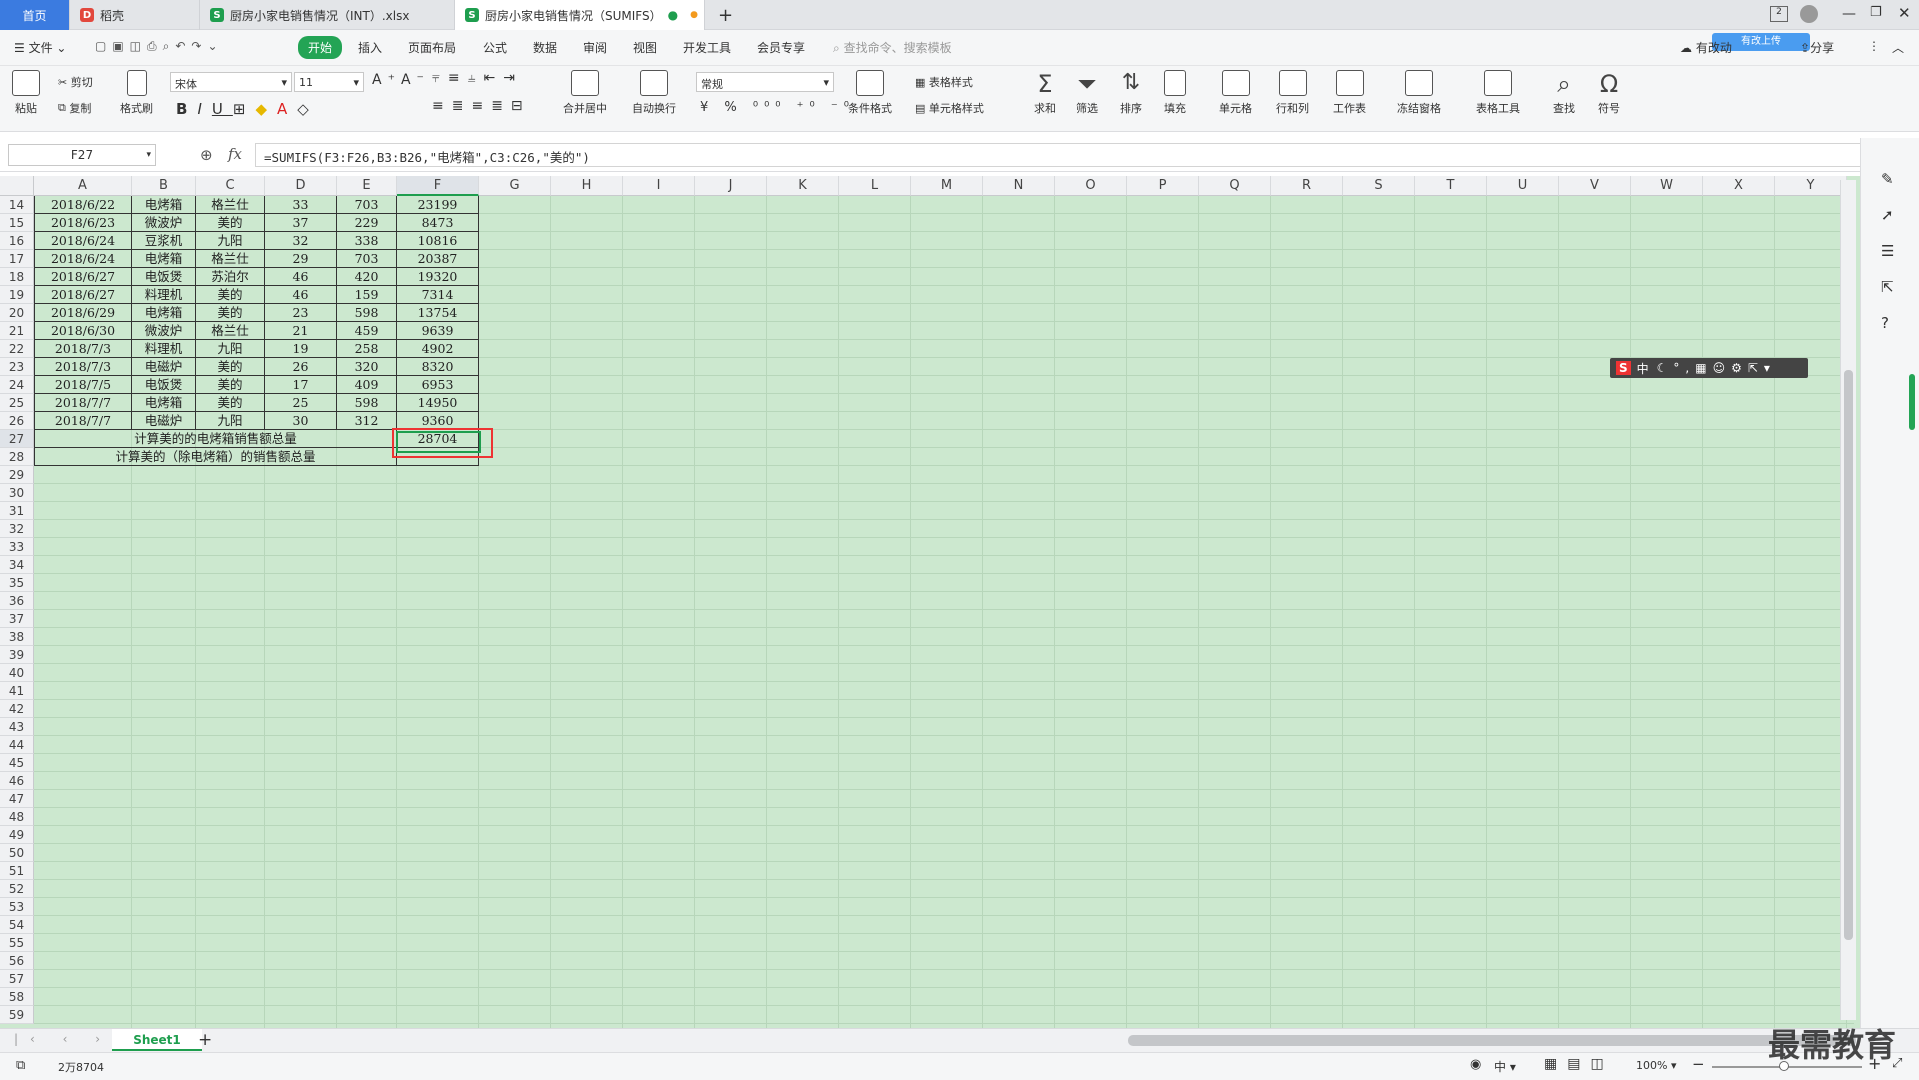  What do you see at coordinates (301, 385) in the screenshot?
I see `cell-D24: 17` at bounding box center [301, 385].